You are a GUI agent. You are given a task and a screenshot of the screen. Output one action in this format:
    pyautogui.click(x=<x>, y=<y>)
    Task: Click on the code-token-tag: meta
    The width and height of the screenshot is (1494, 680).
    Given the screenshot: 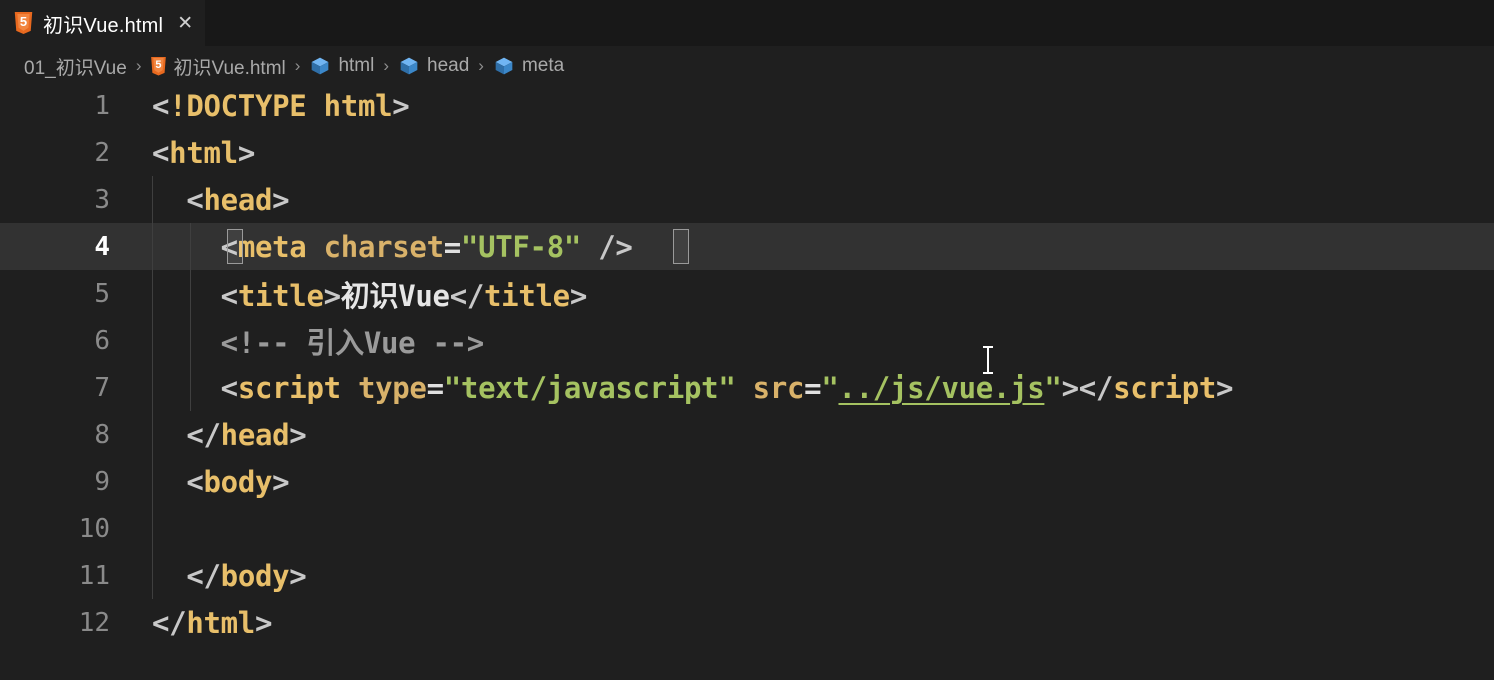 What is the action you would take?
    pyautogui.click(x=272, y=246)
    